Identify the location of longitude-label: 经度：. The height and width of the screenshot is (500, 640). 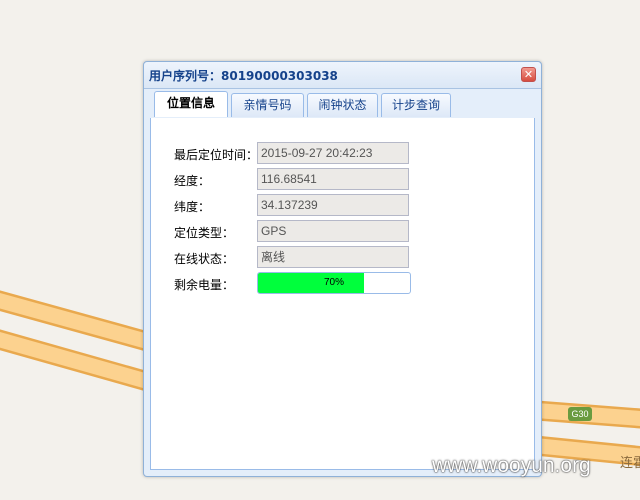
(192, 181).